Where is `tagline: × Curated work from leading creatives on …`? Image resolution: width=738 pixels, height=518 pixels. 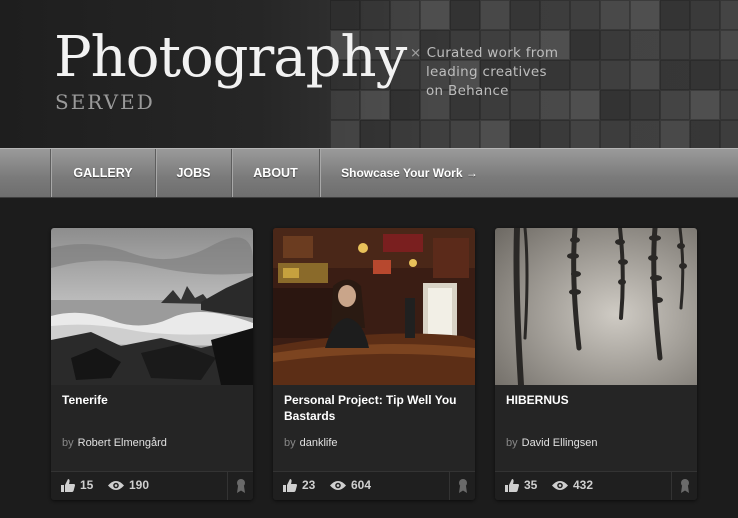
tagline: × Curated work from leading creatives on … is located at coordinates (484, 72).